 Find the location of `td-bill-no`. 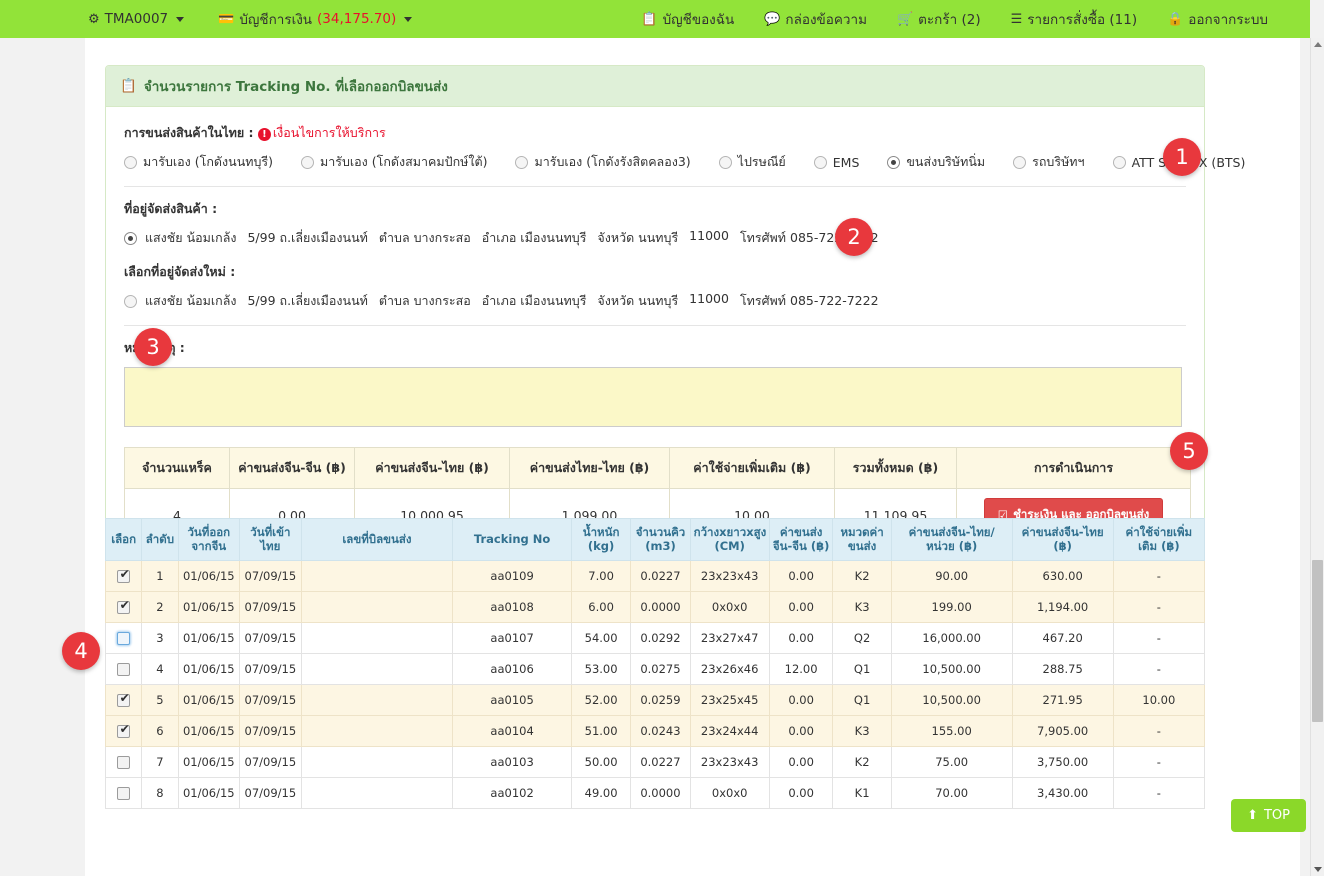

td-bill-no is located at coordinates (377, 575).